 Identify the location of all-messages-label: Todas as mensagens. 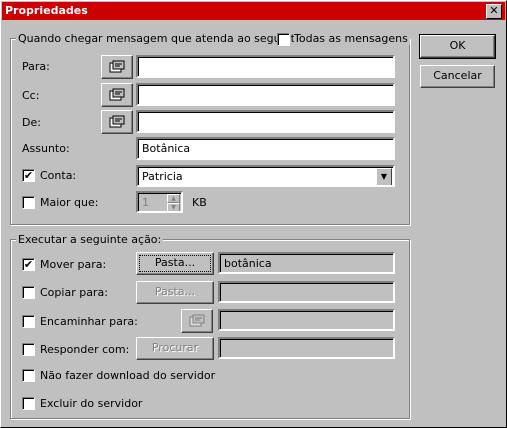
(352, 38).